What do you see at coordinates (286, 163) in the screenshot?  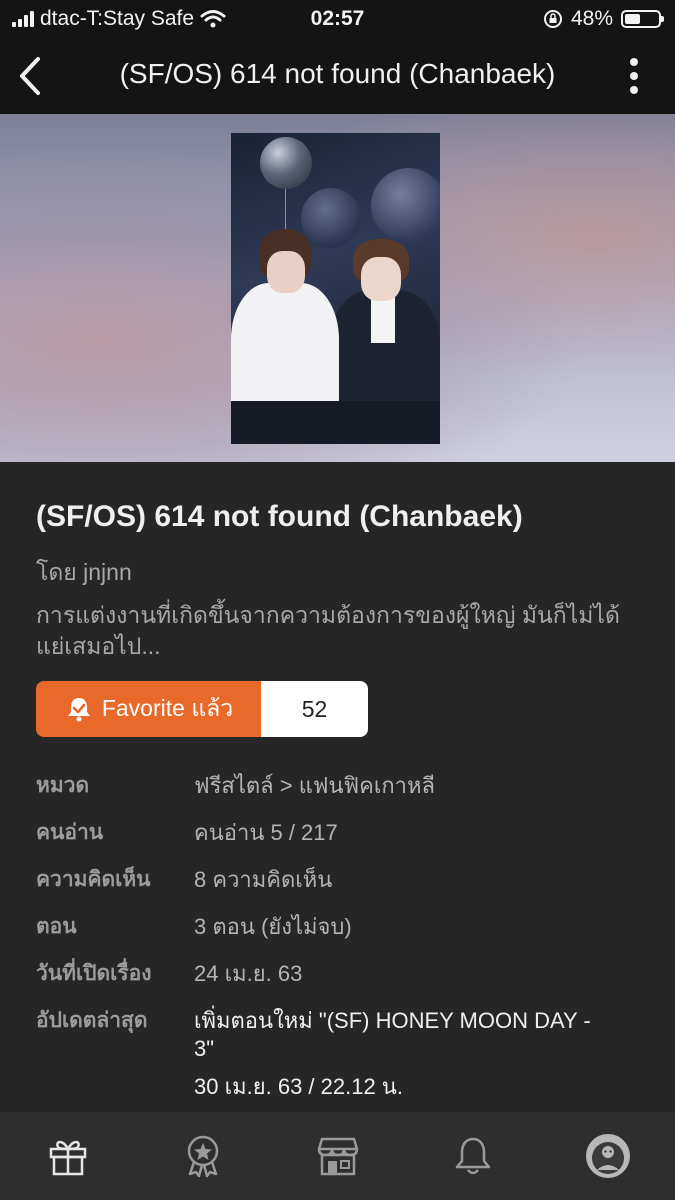 I see `balloon-graphic` at bounding box center [286, 163].